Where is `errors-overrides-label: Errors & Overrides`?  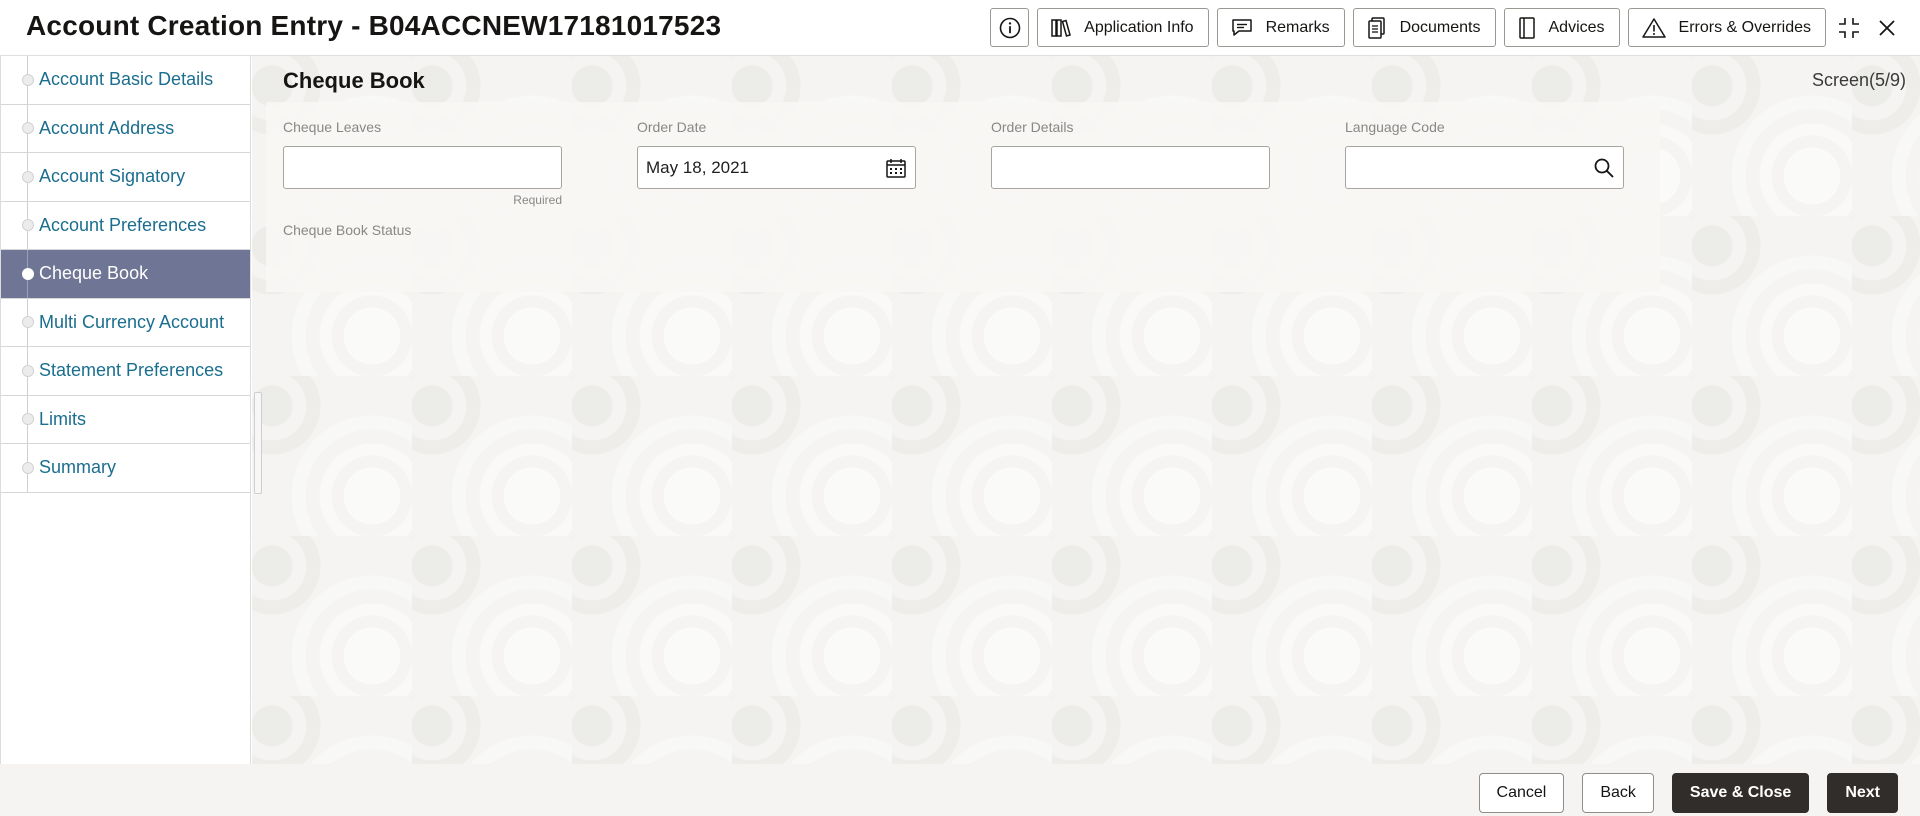 errors-overrides-label: Errors & Overrides is located at coordinates (1744, 27).